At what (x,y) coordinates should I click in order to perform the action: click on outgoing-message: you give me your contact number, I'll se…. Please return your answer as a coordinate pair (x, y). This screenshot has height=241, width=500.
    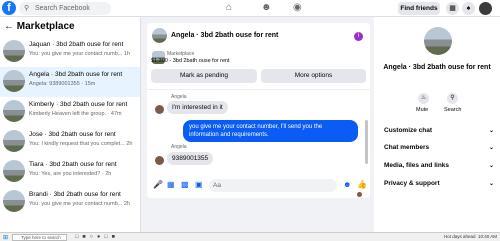
    Looking at the image, I should click on (270, 131).